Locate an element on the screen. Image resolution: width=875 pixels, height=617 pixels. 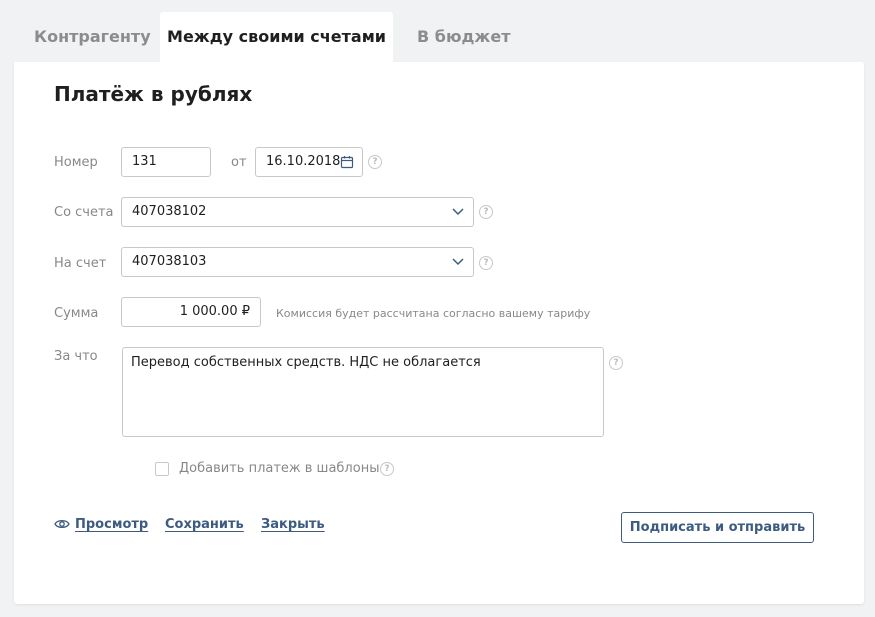
sign-and-send-button: Подписать и отправить is located at coordinates (717, 527).